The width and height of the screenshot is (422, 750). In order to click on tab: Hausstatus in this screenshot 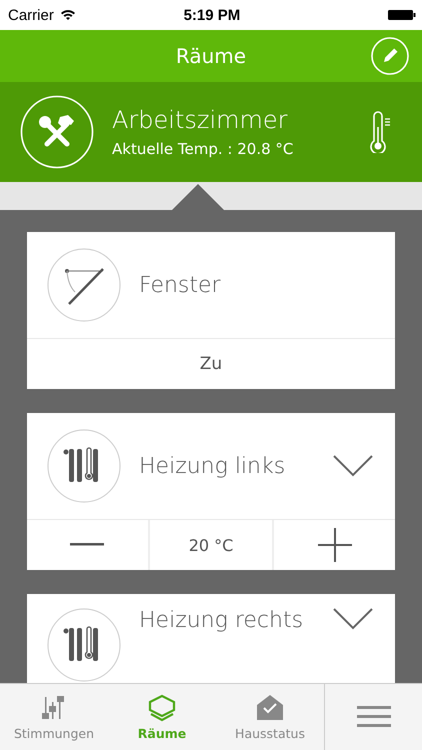, I will do `click(270, 717)`.